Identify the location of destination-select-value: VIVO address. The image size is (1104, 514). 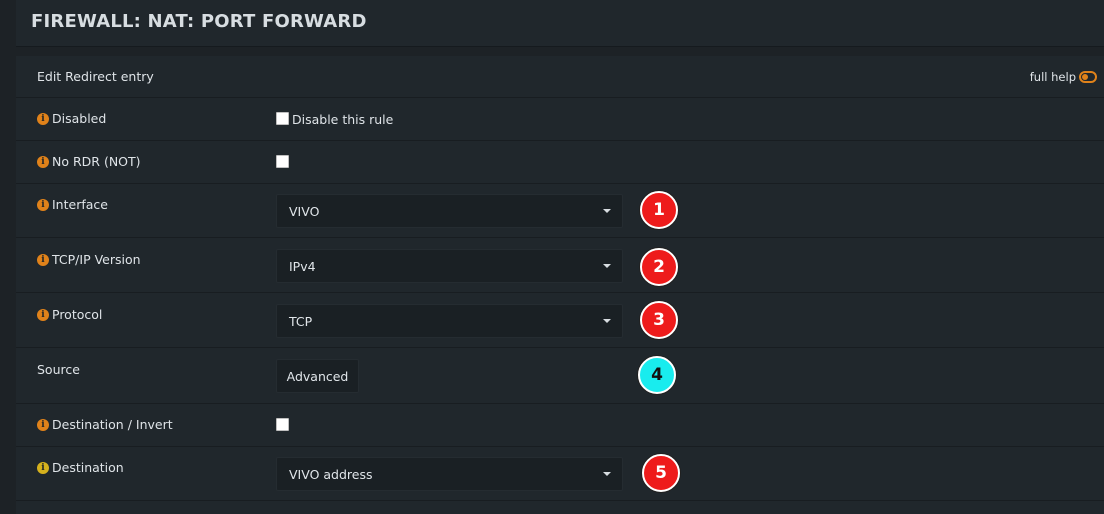
(331, 474).